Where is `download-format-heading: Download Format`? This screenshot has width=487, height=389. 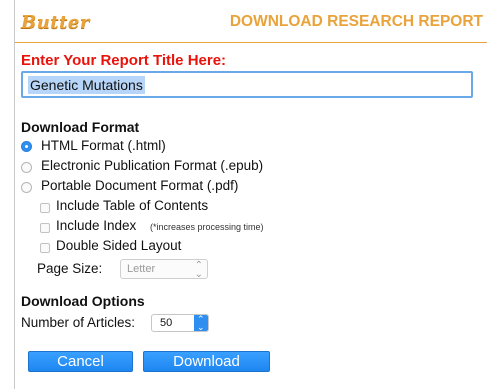 download-format-heading: Download Format is located at coordinates (80, 127).